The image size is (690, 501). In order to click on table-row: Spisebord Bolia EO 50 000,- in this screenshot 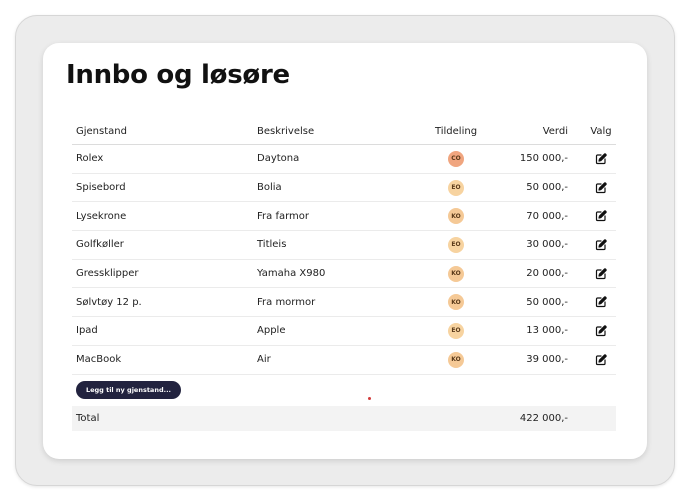, I will do `click(344, 188)`.